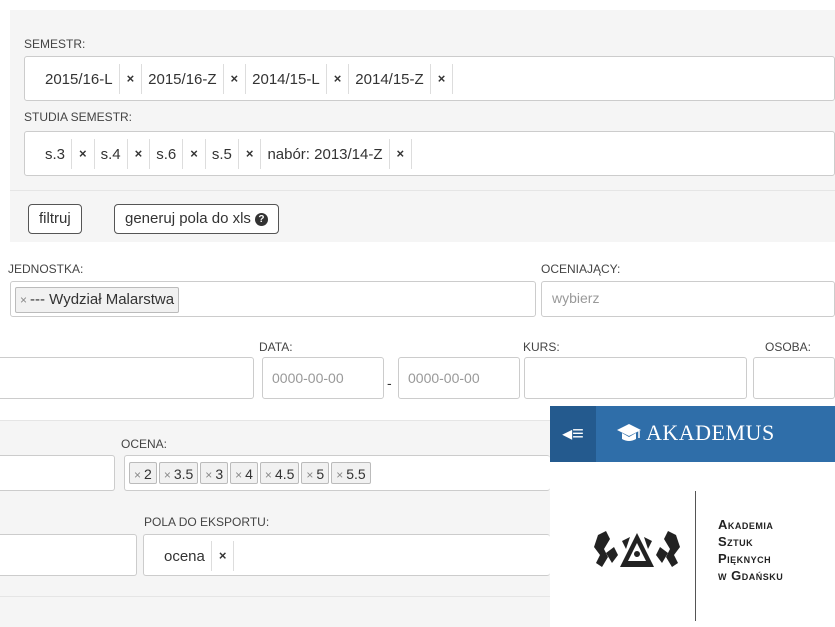  What do you see at coordinates (337, 154) in the screenshot?
I see `studia-tag: nabór: 2013/14-Z ×` at bounding box center [337, 154].